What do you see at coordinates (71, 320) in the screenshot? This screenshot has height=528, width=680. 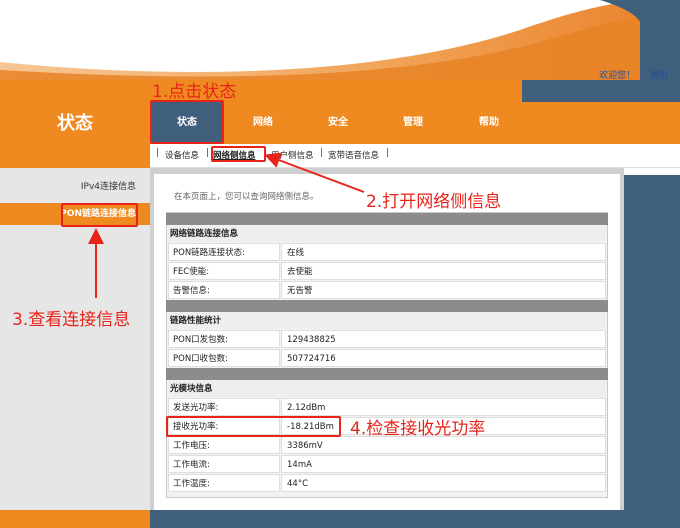 I see `annotation-step3: 3.查看连接信息` at bounding box center [71, 320].